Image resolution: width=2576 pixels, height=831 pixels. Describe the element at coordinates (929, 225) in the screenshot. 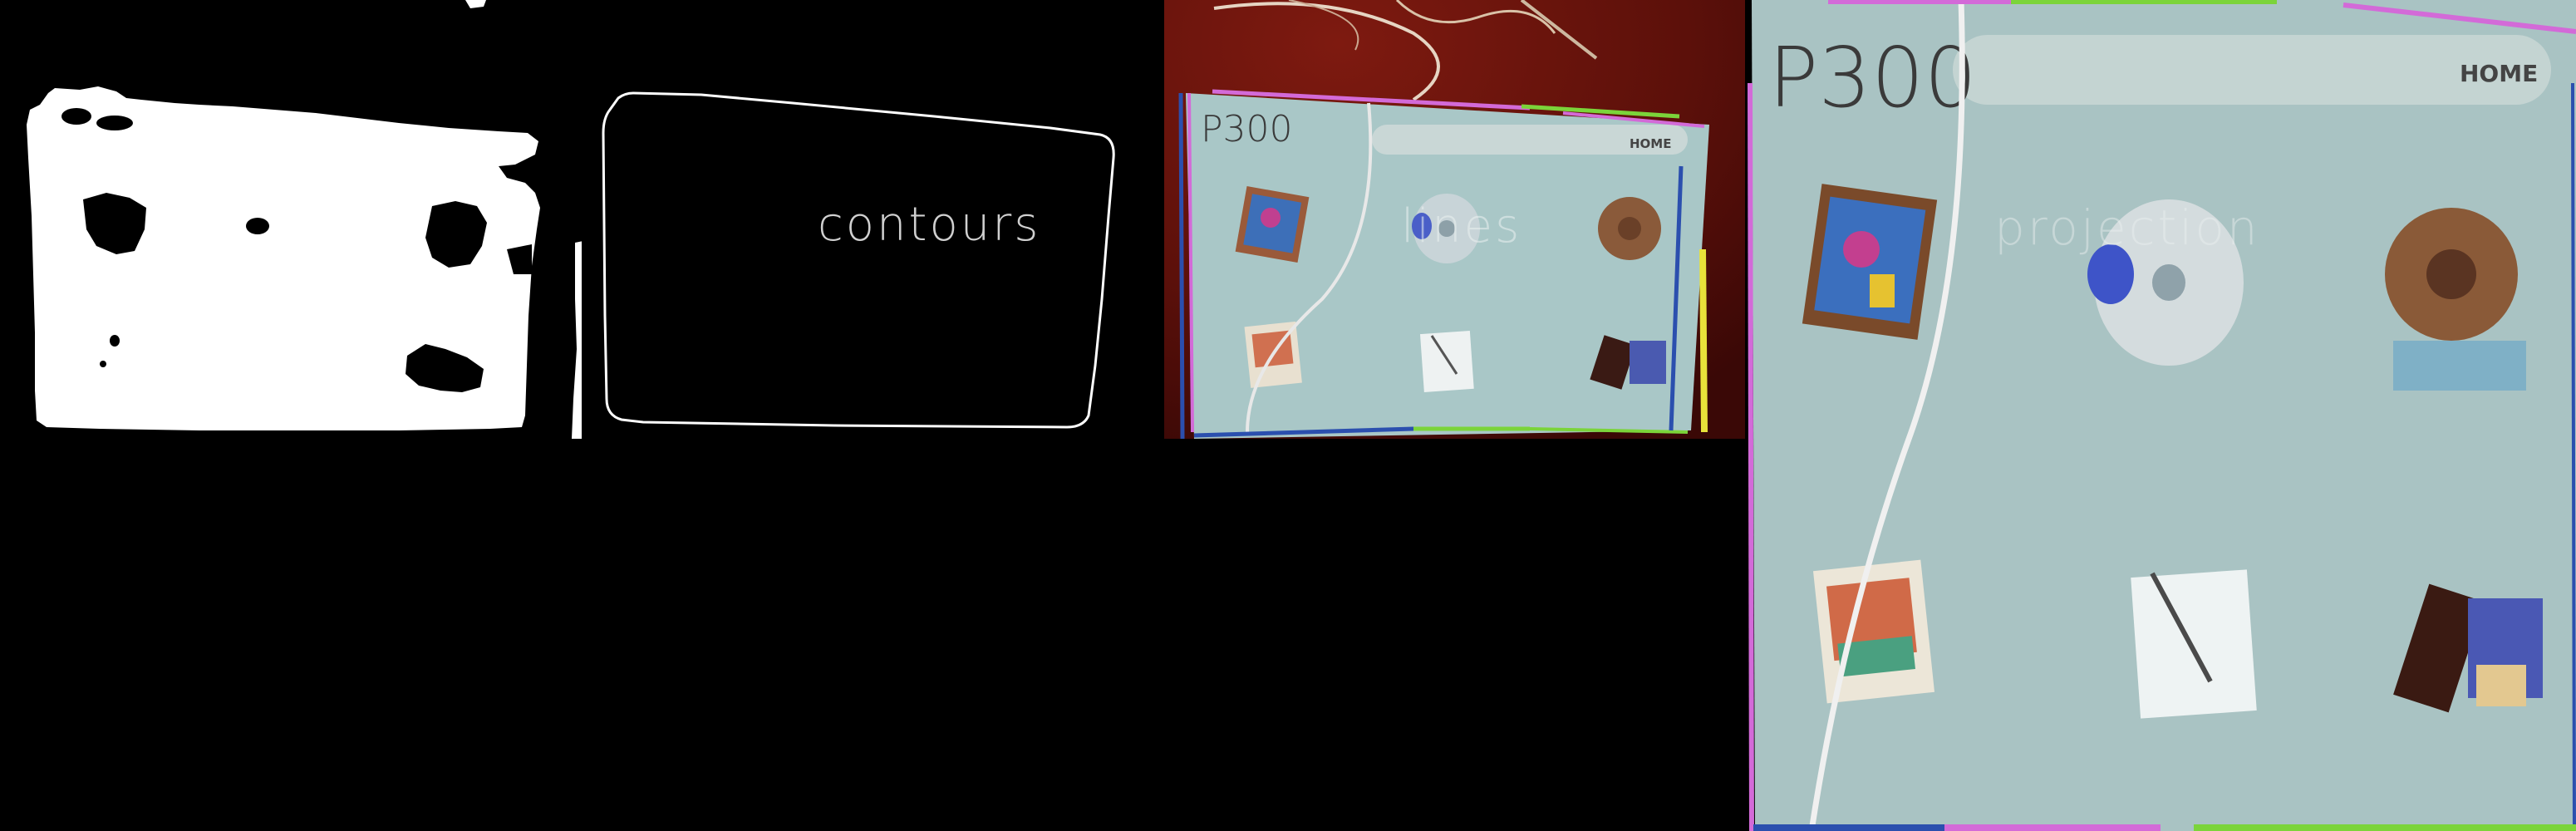

I see `contours-label: contours` at that location.